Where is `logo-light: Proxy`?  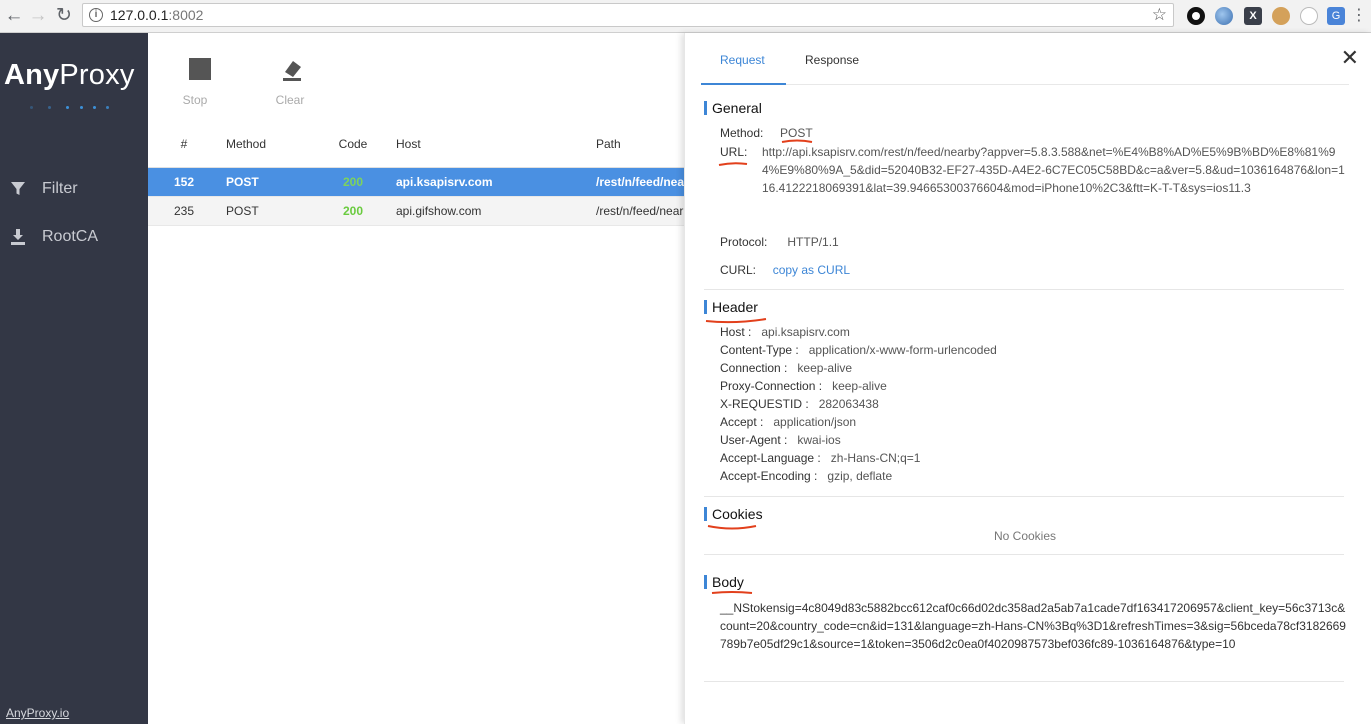
logo-light: Proxy is located at coordinates (97, 75).